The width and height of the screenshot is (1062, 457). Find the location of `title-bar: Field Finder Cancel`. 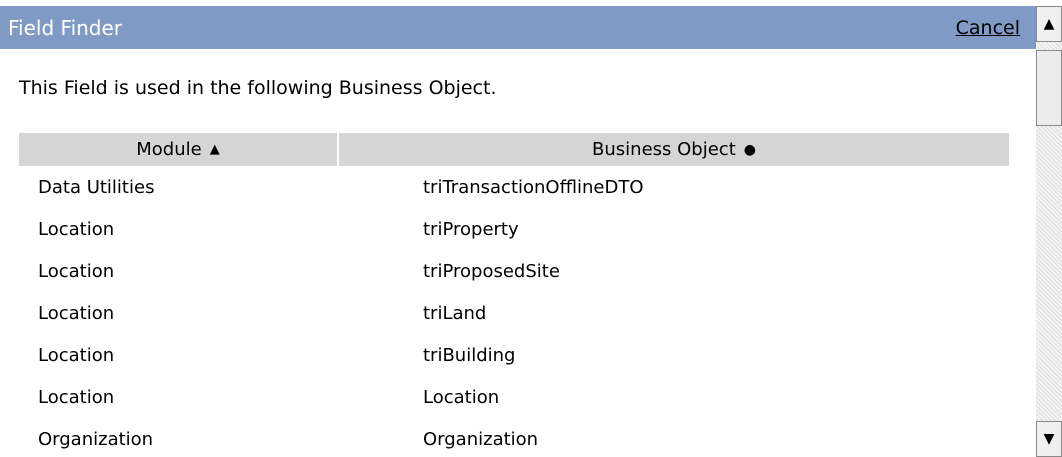

title-bar: Field Finder Cancel is located at coordinates (518, 27).